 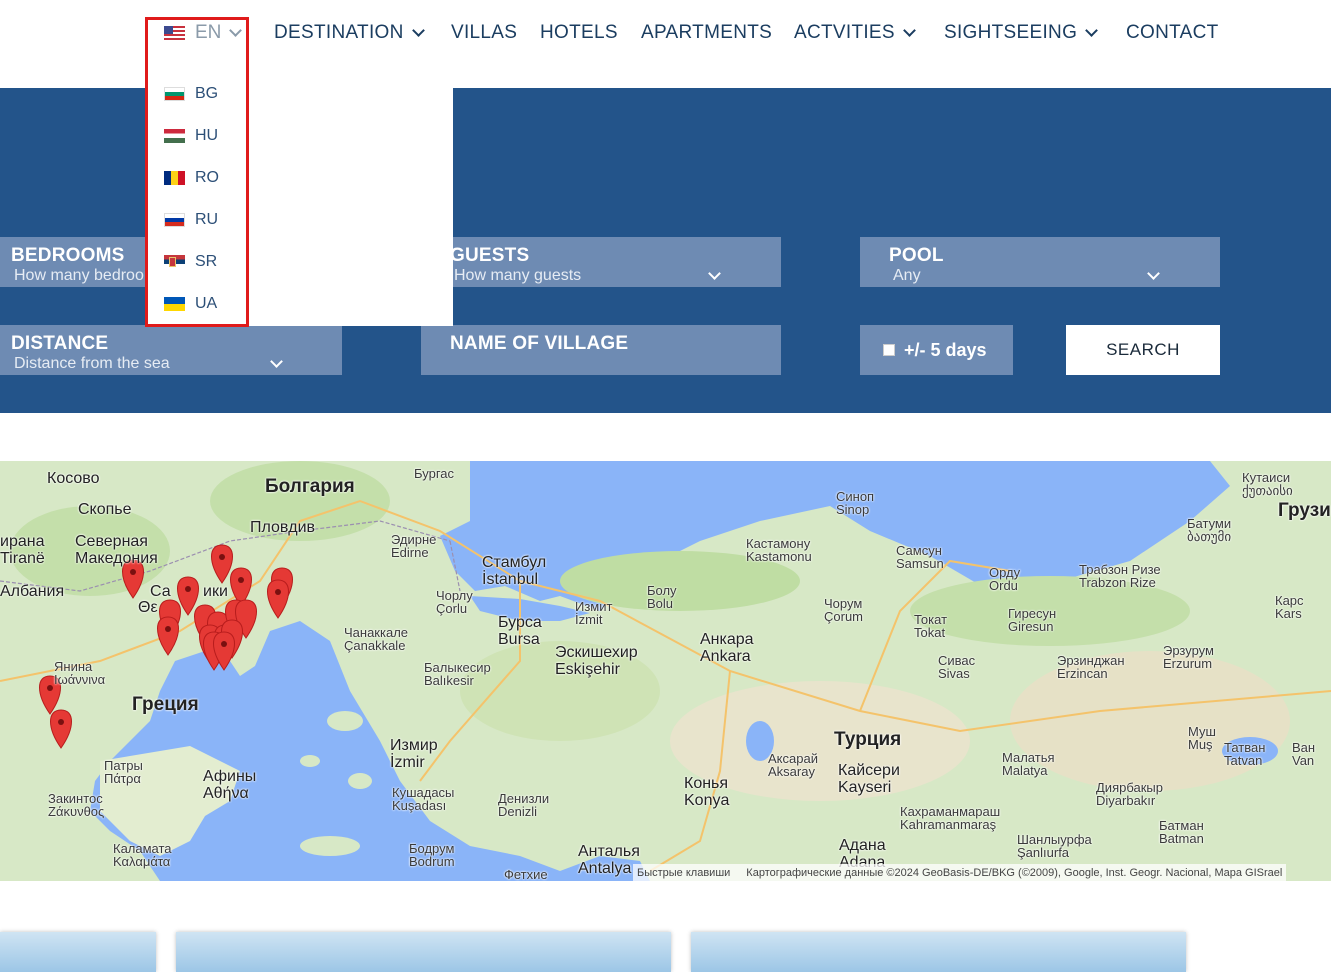 What do you see at coordinates (518, 275) in the screenshot?
I see `guests-placeholder: How many guests` at bounding box center [518, 275].